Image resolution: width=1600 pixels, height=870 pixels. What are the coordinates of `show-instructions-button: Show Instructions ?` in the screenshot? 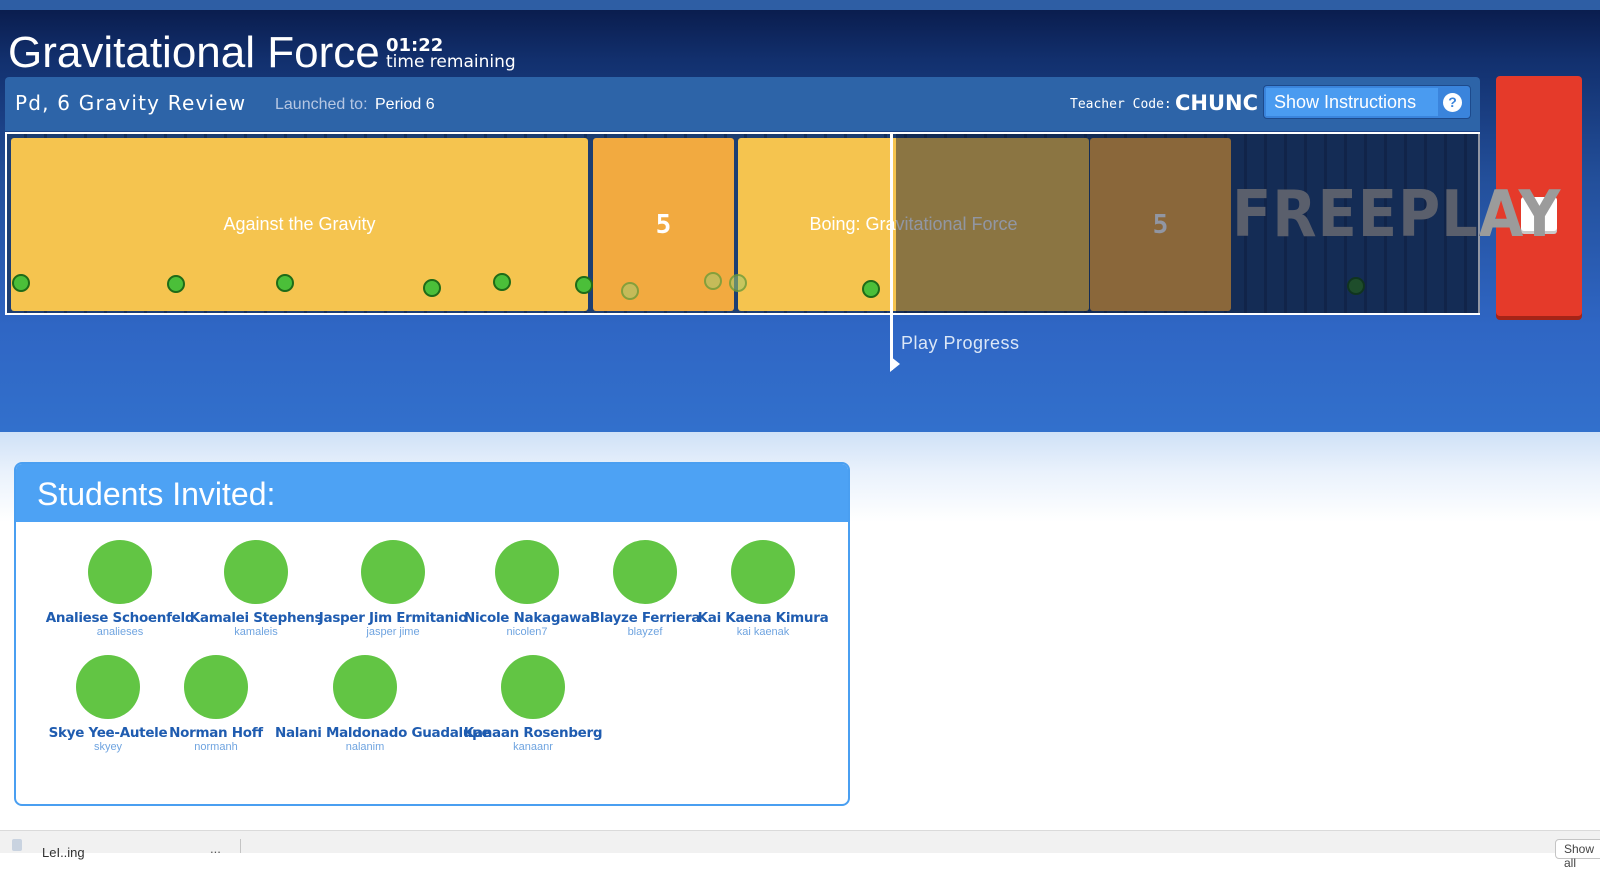 It's located at (1367, 102).